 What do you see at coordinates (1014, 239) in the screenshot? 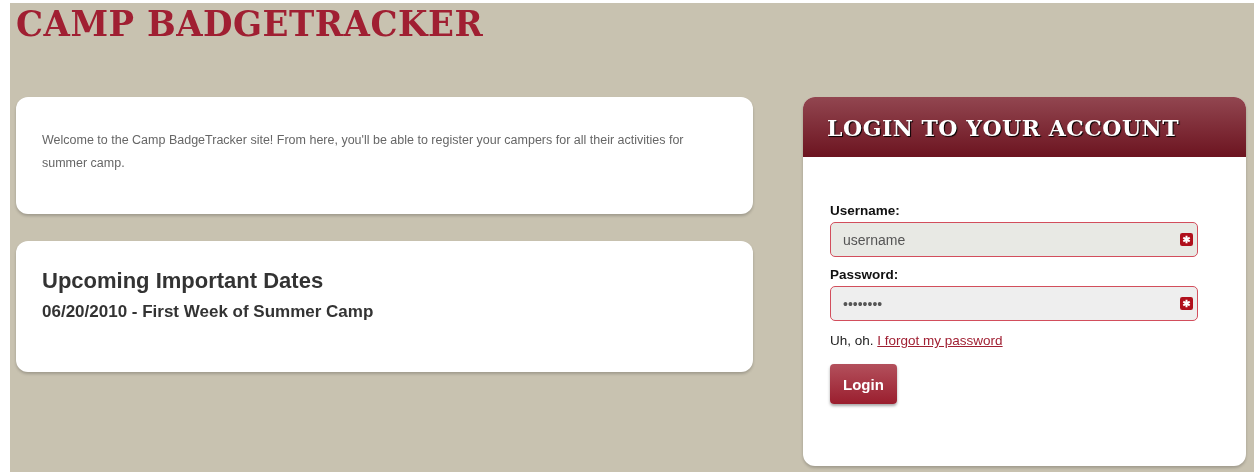
I see `input-field: username` at bounding box center [1014, 239].